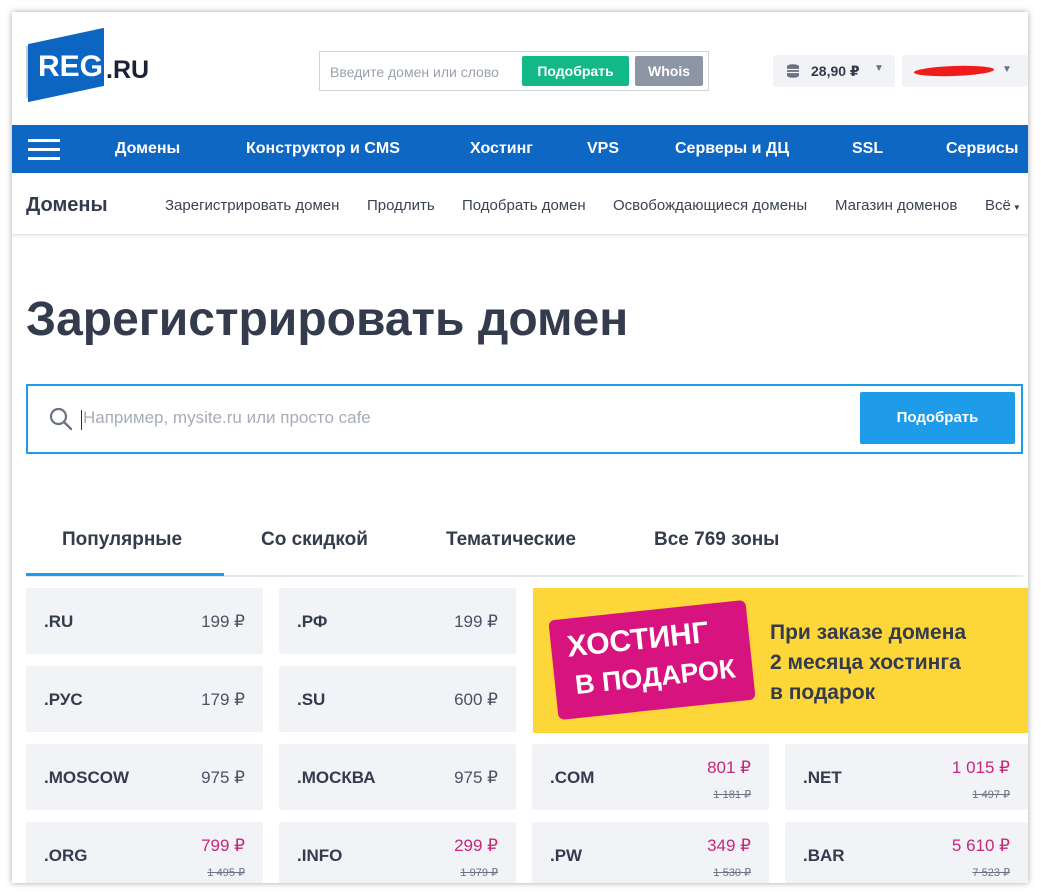 Image resolution: width=1041 pixels, height=895 pixels. I want to click on account-dropdown: ▼, so click(965, 71).